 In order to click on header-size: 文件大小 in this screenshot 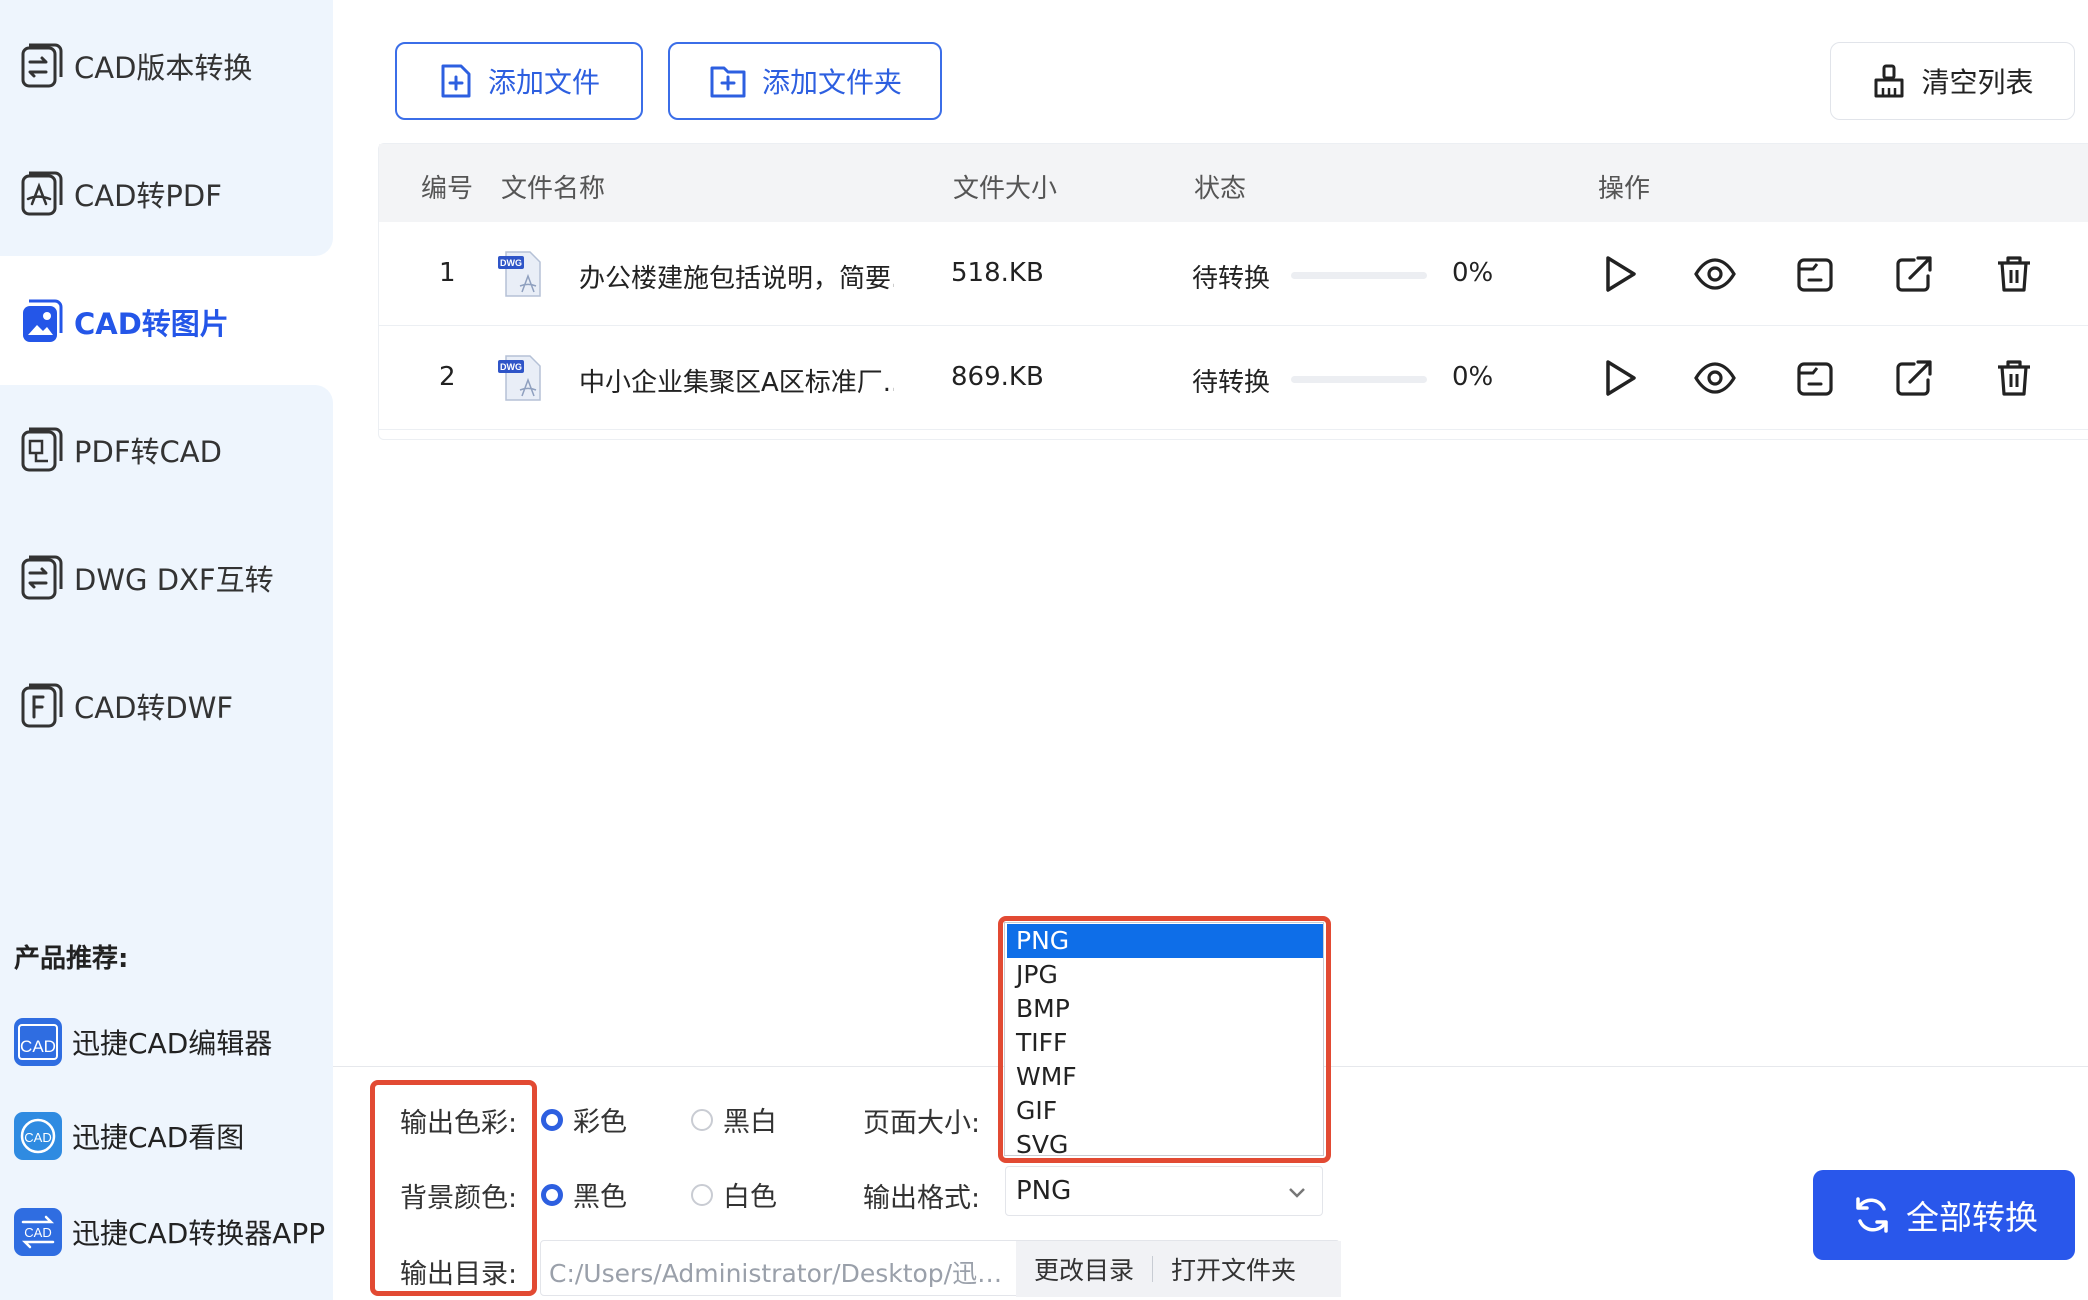, I will do `click(1005, 189)`.